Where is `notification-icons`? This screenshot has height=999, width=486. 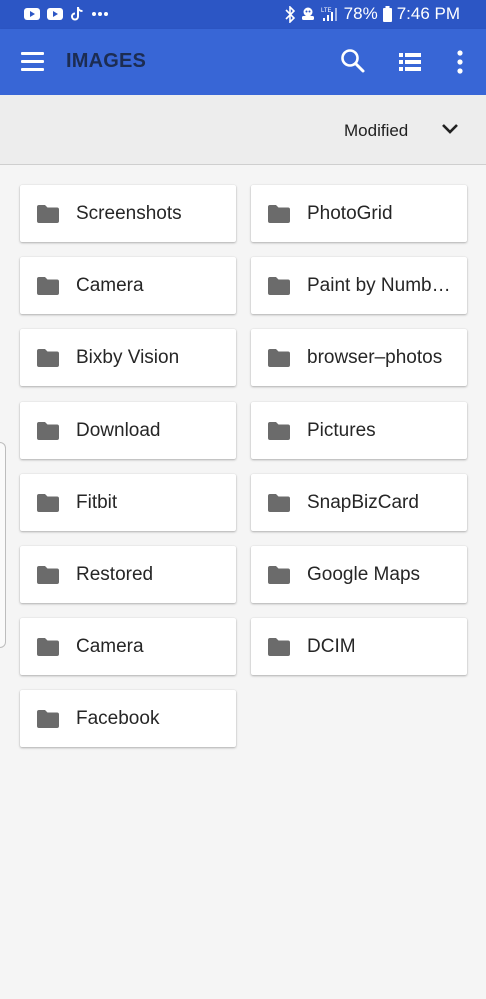
notification-icons is located at coordinates (66, 14).